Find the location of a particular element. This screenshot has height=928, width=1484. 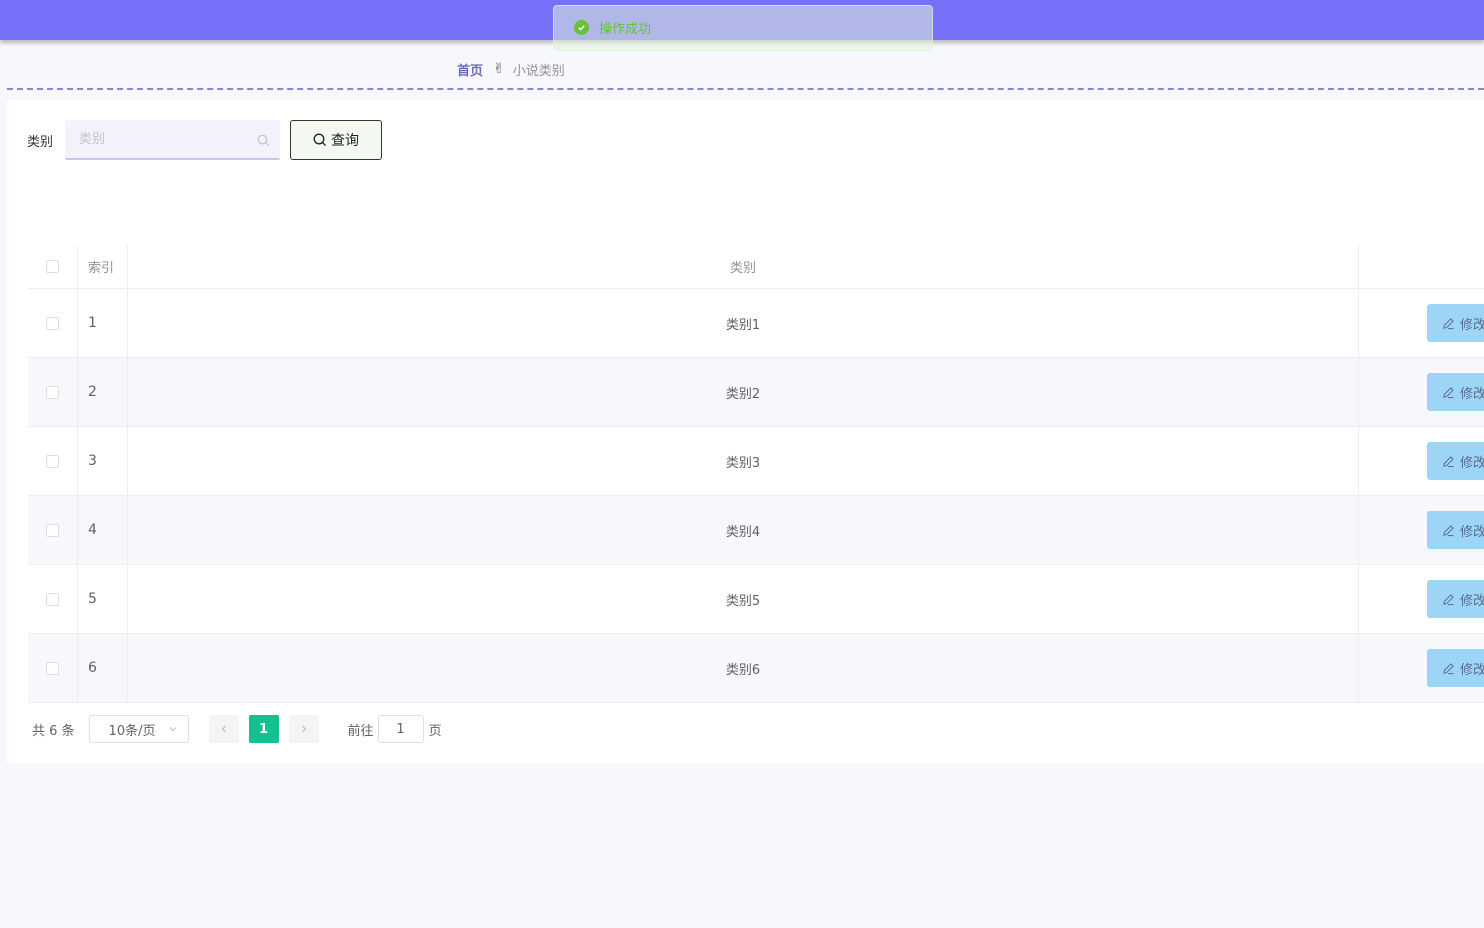

row-index: 1 is located at coordinates (103, 323).